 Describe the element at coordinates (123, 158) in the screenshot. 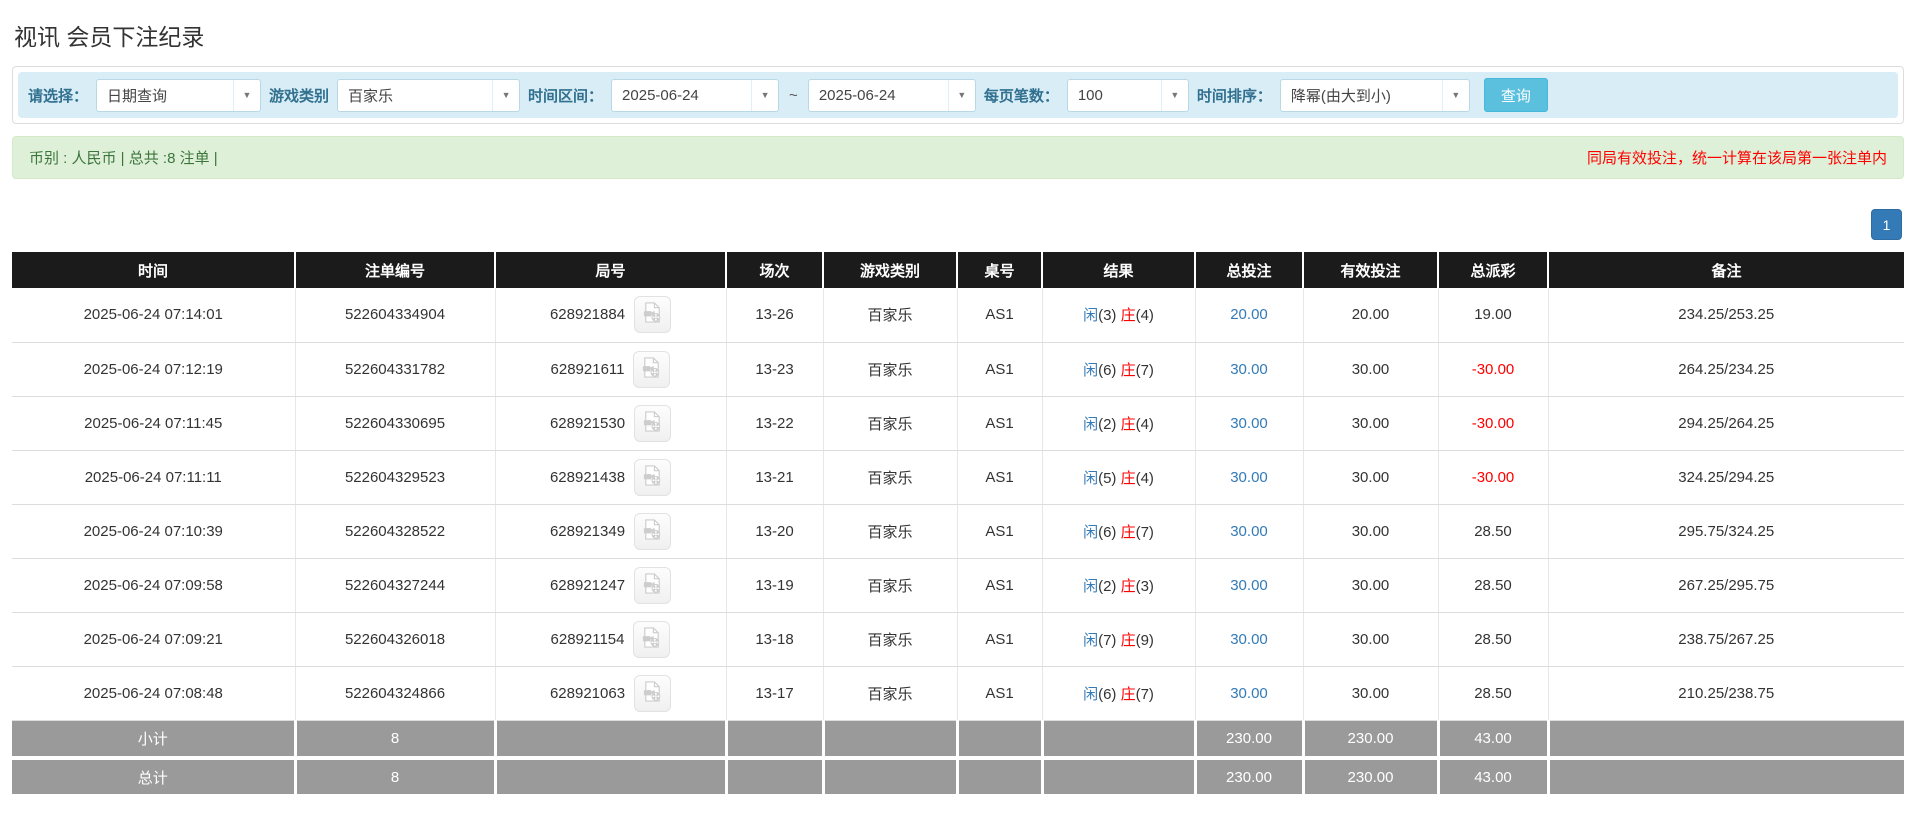

I see `currency-summary-text: 币别 : 人民币 | 总共 :8 注单 |` at that location.